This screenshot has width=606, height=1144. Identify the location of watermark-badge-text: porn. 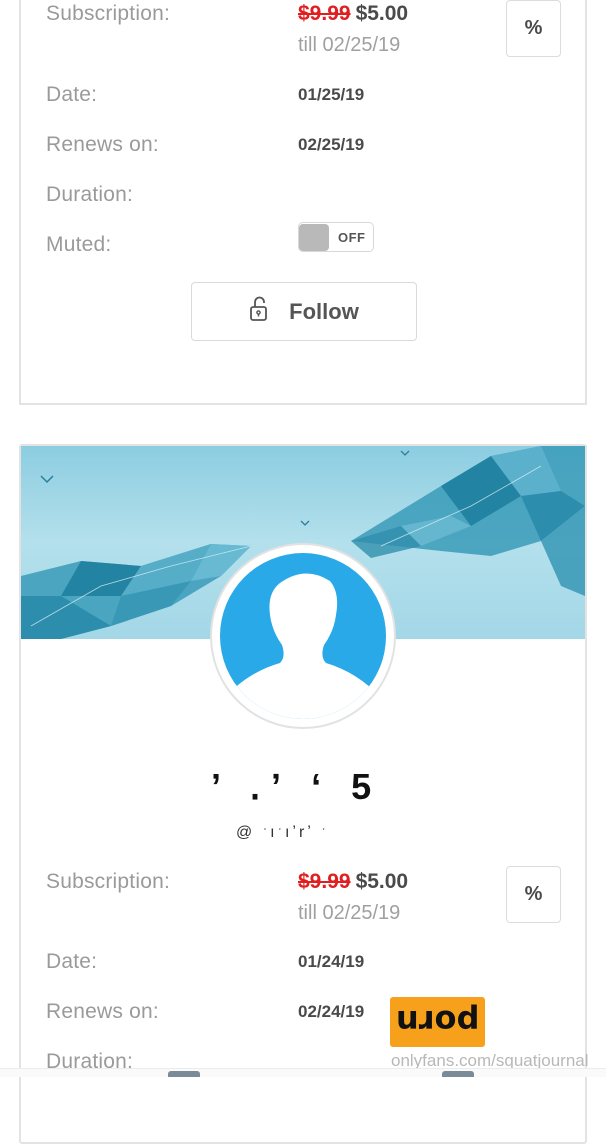
(437, 1022).